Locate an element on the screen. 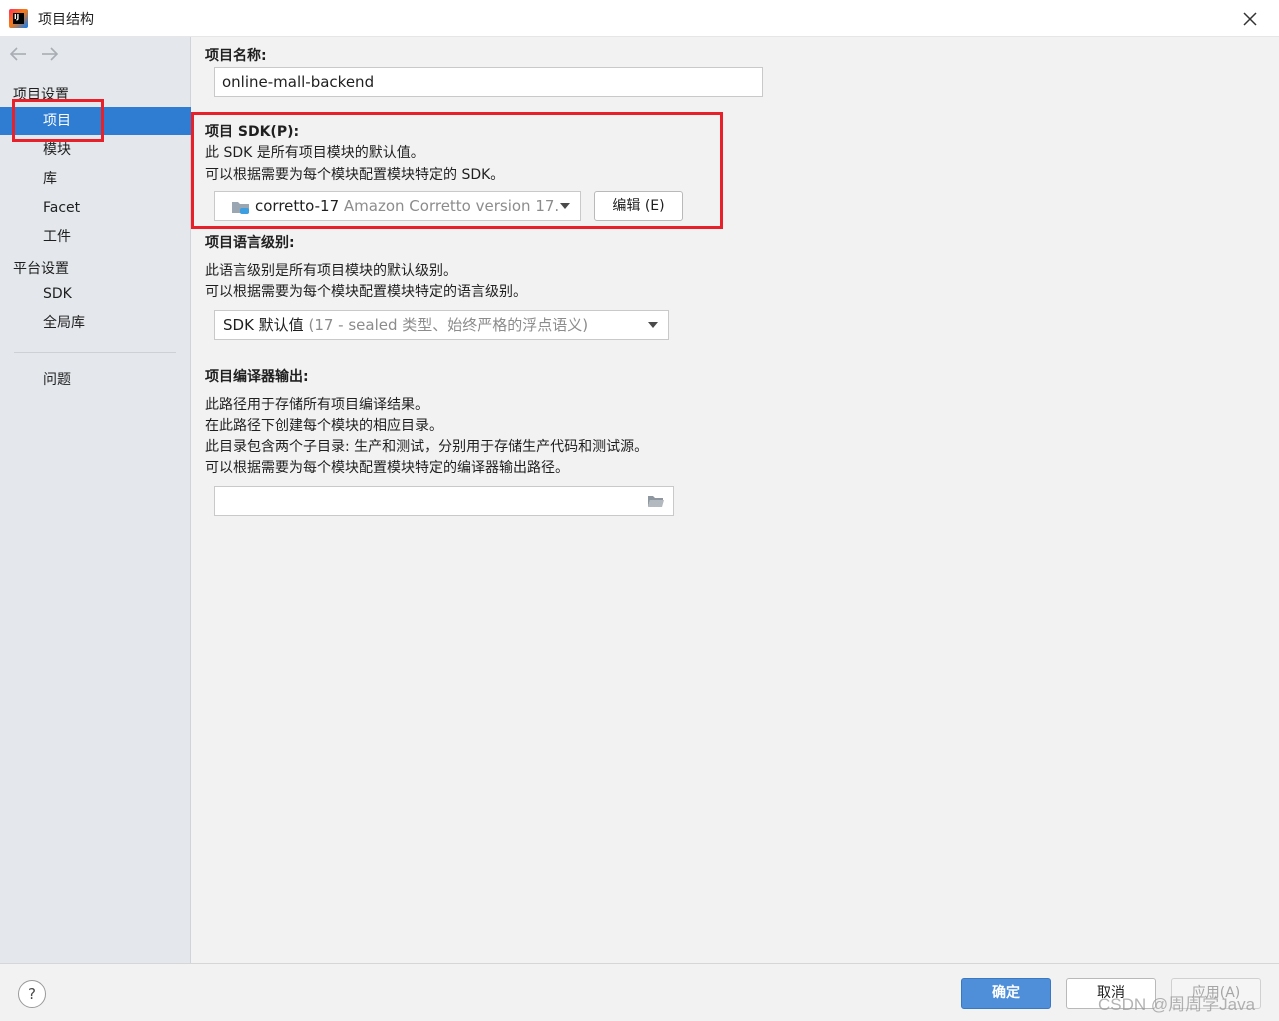 The width and height of the screenshot is (1279, 1021). nav-arrows is located at coordinates (34, 54).